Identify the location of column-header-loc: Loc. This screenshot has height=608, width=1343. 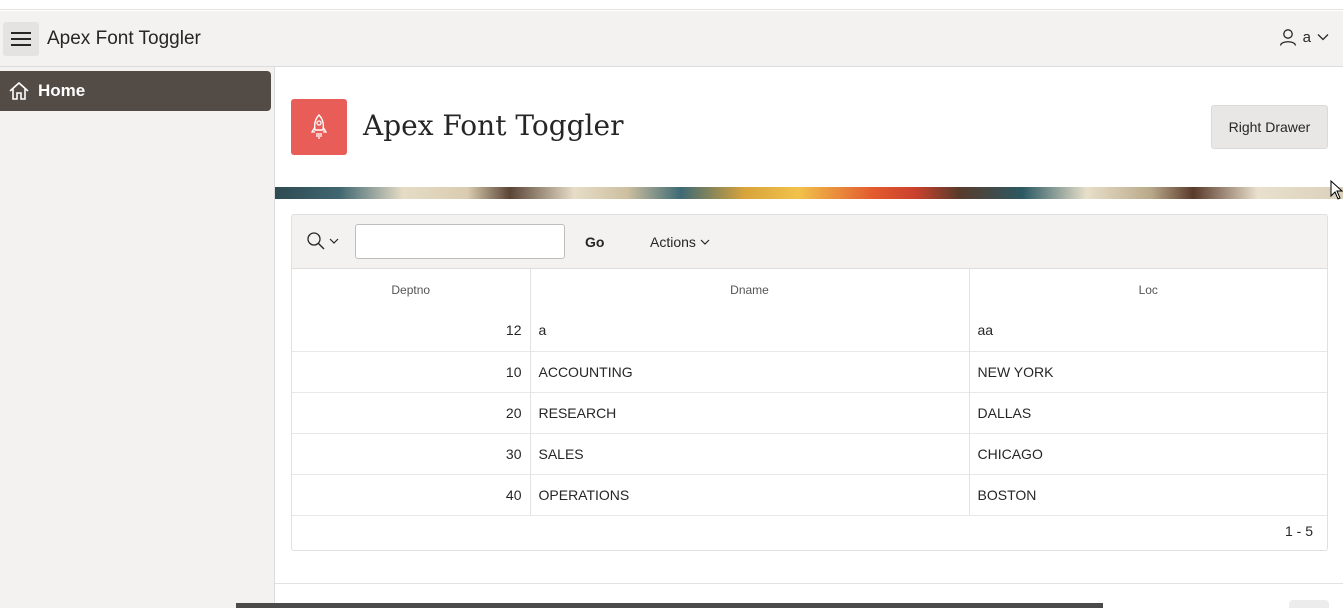
(1148, 289).